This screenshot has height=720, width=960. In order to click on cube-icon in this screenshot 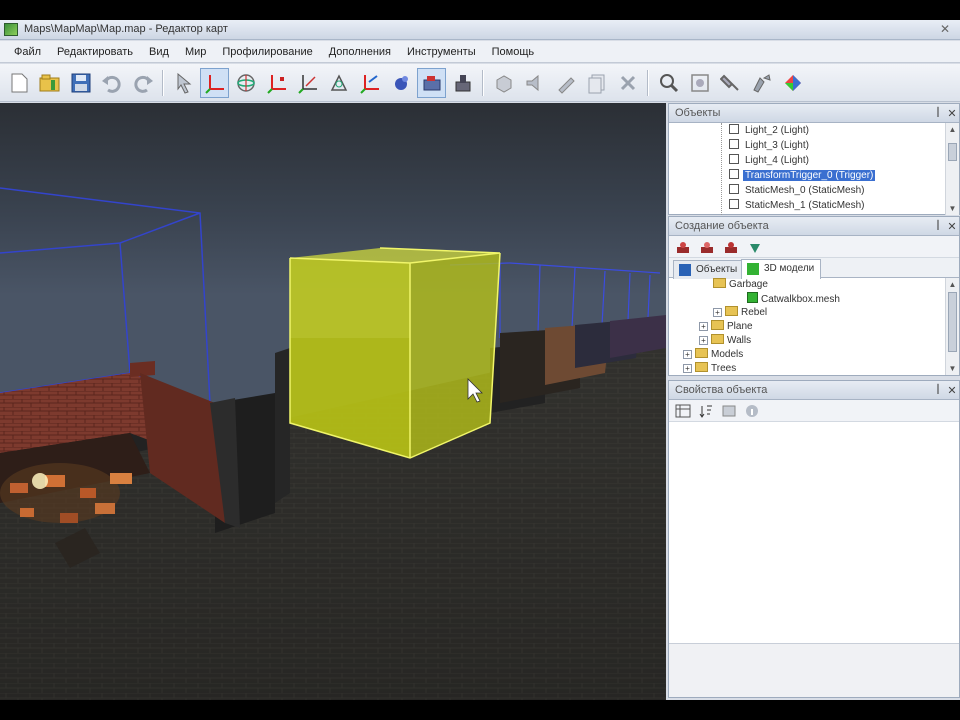, I will do `click(503, 83)`.